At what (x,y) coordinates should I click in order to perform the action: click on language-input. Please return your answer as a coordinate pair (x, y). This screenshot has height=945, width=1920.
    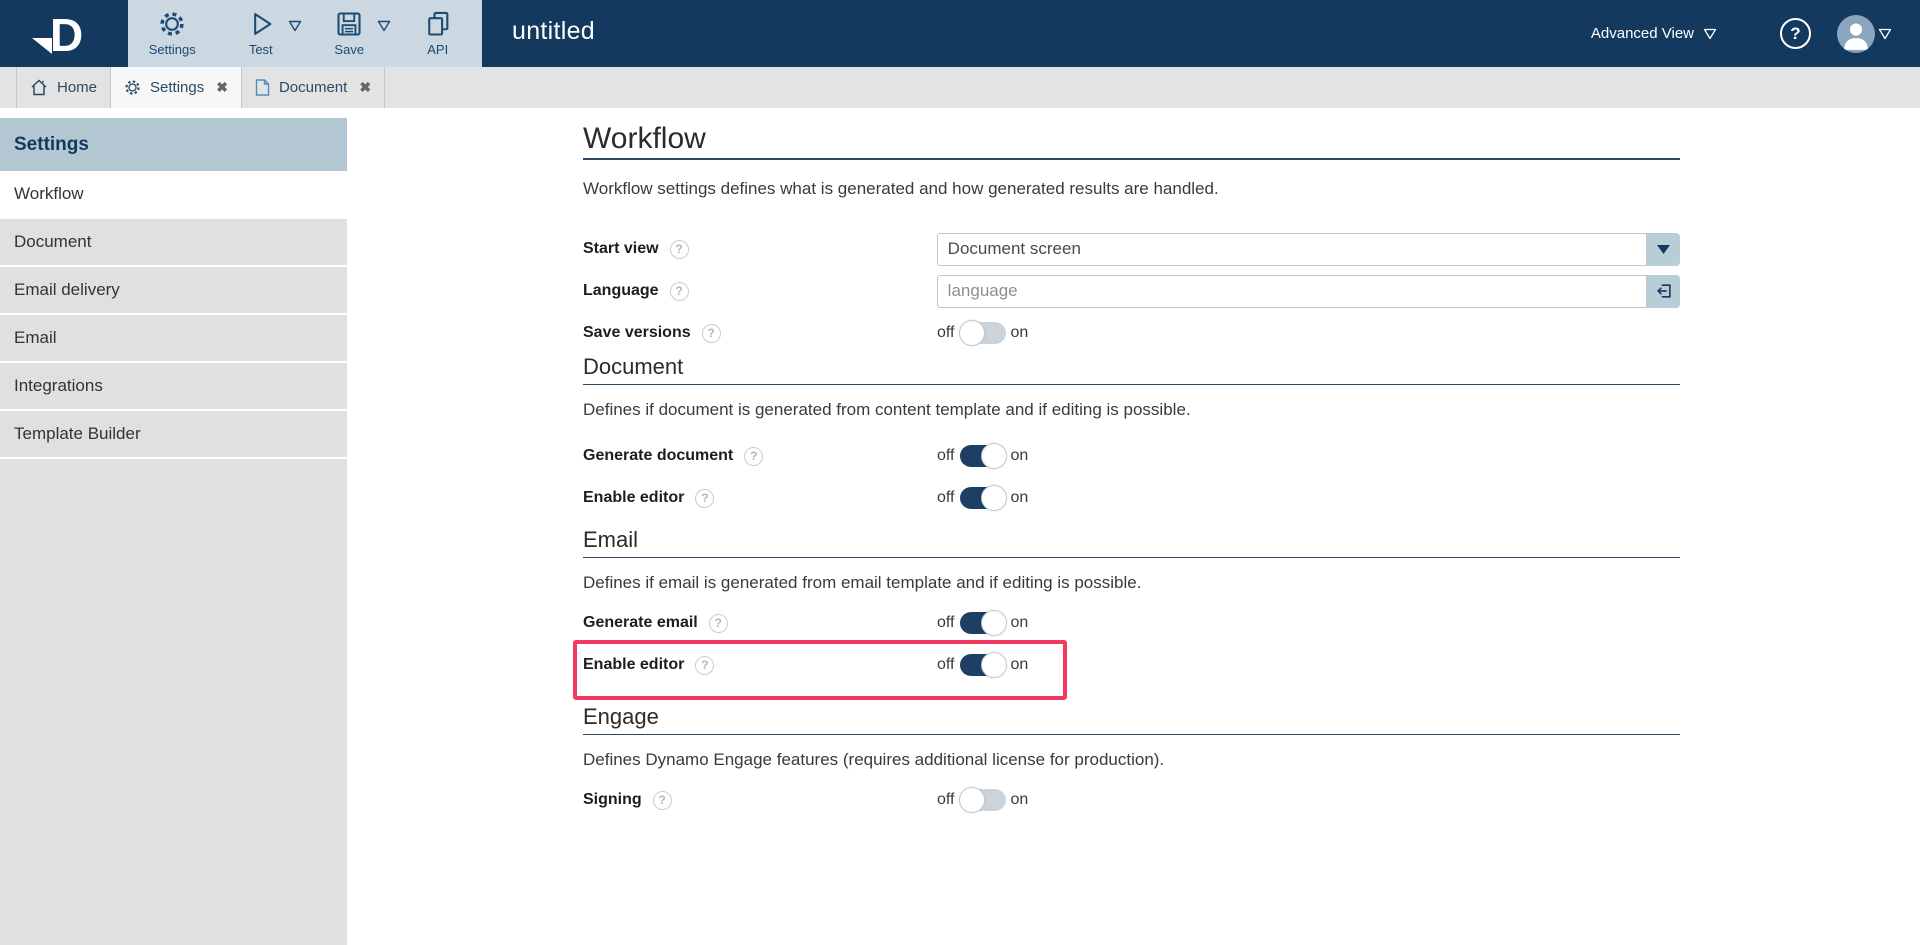
    Looking at the image, I should click on (1291, 291).